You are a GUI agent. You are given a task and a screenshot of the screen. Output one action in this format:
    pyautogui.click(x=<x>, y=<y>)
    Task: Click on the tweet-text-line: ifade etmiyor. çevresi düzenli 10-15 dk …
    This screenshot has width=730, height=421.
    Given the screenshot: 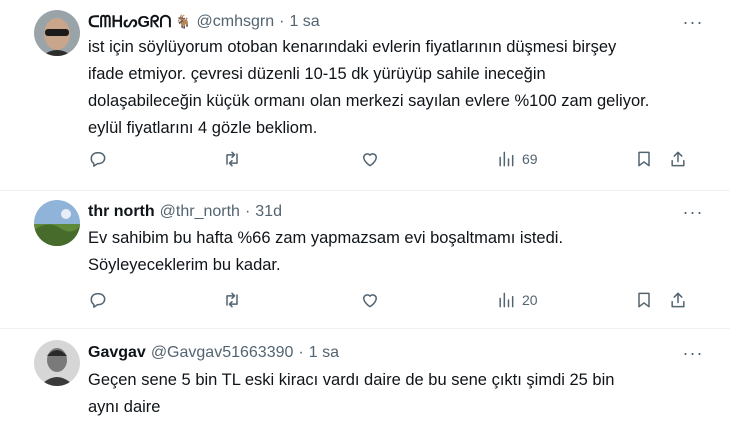 What is the action you would take?
    pyautogui.click(x=317, y=74)
    